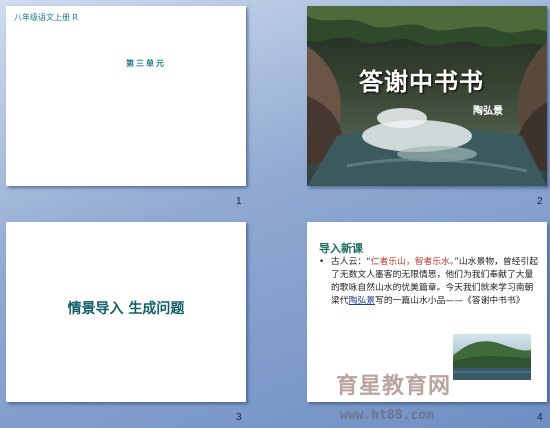  Describe the element at coordinates (492, 357) in the screenshot. I see `mountain-lake-photo` at that location.